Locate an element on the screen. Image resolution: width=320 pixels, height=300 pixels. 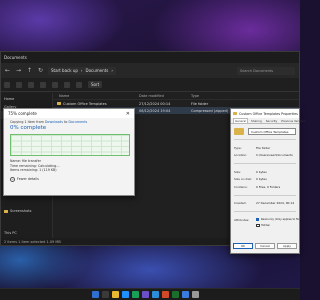
property-location: Location: C:\Users\user\Documents is located at coordinates (265, 156).